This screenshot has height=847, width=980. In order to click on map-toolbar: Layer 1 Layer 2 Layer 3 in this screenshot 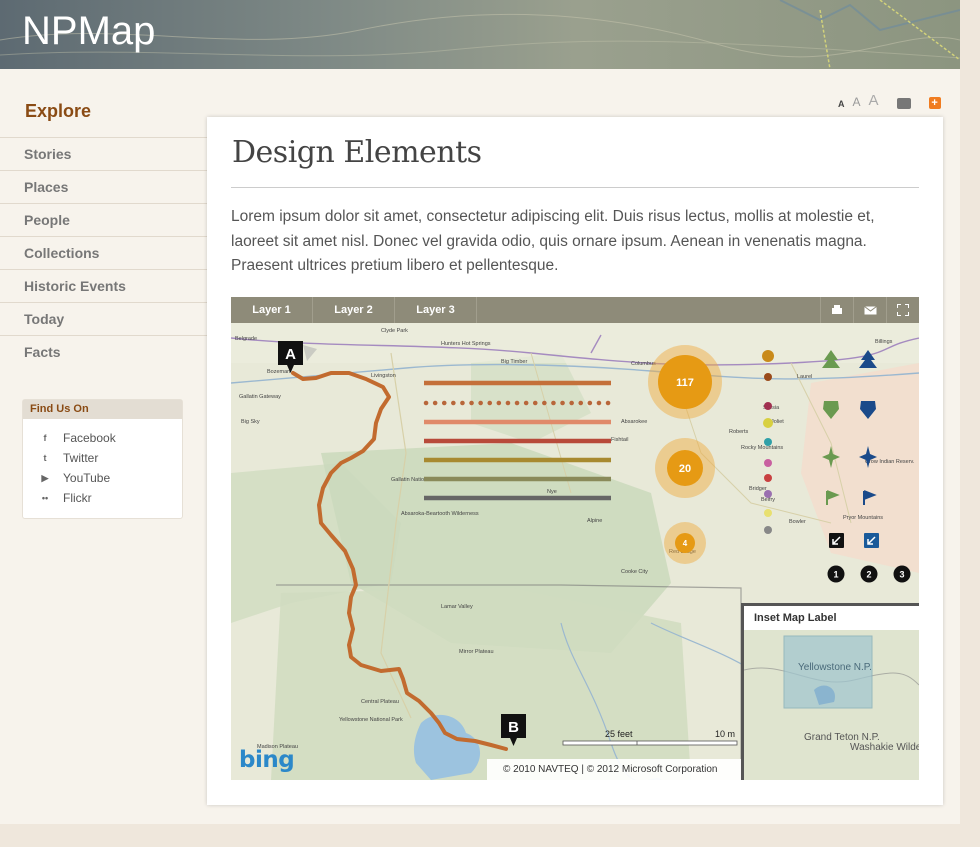, I will do `click(575, 310)`.